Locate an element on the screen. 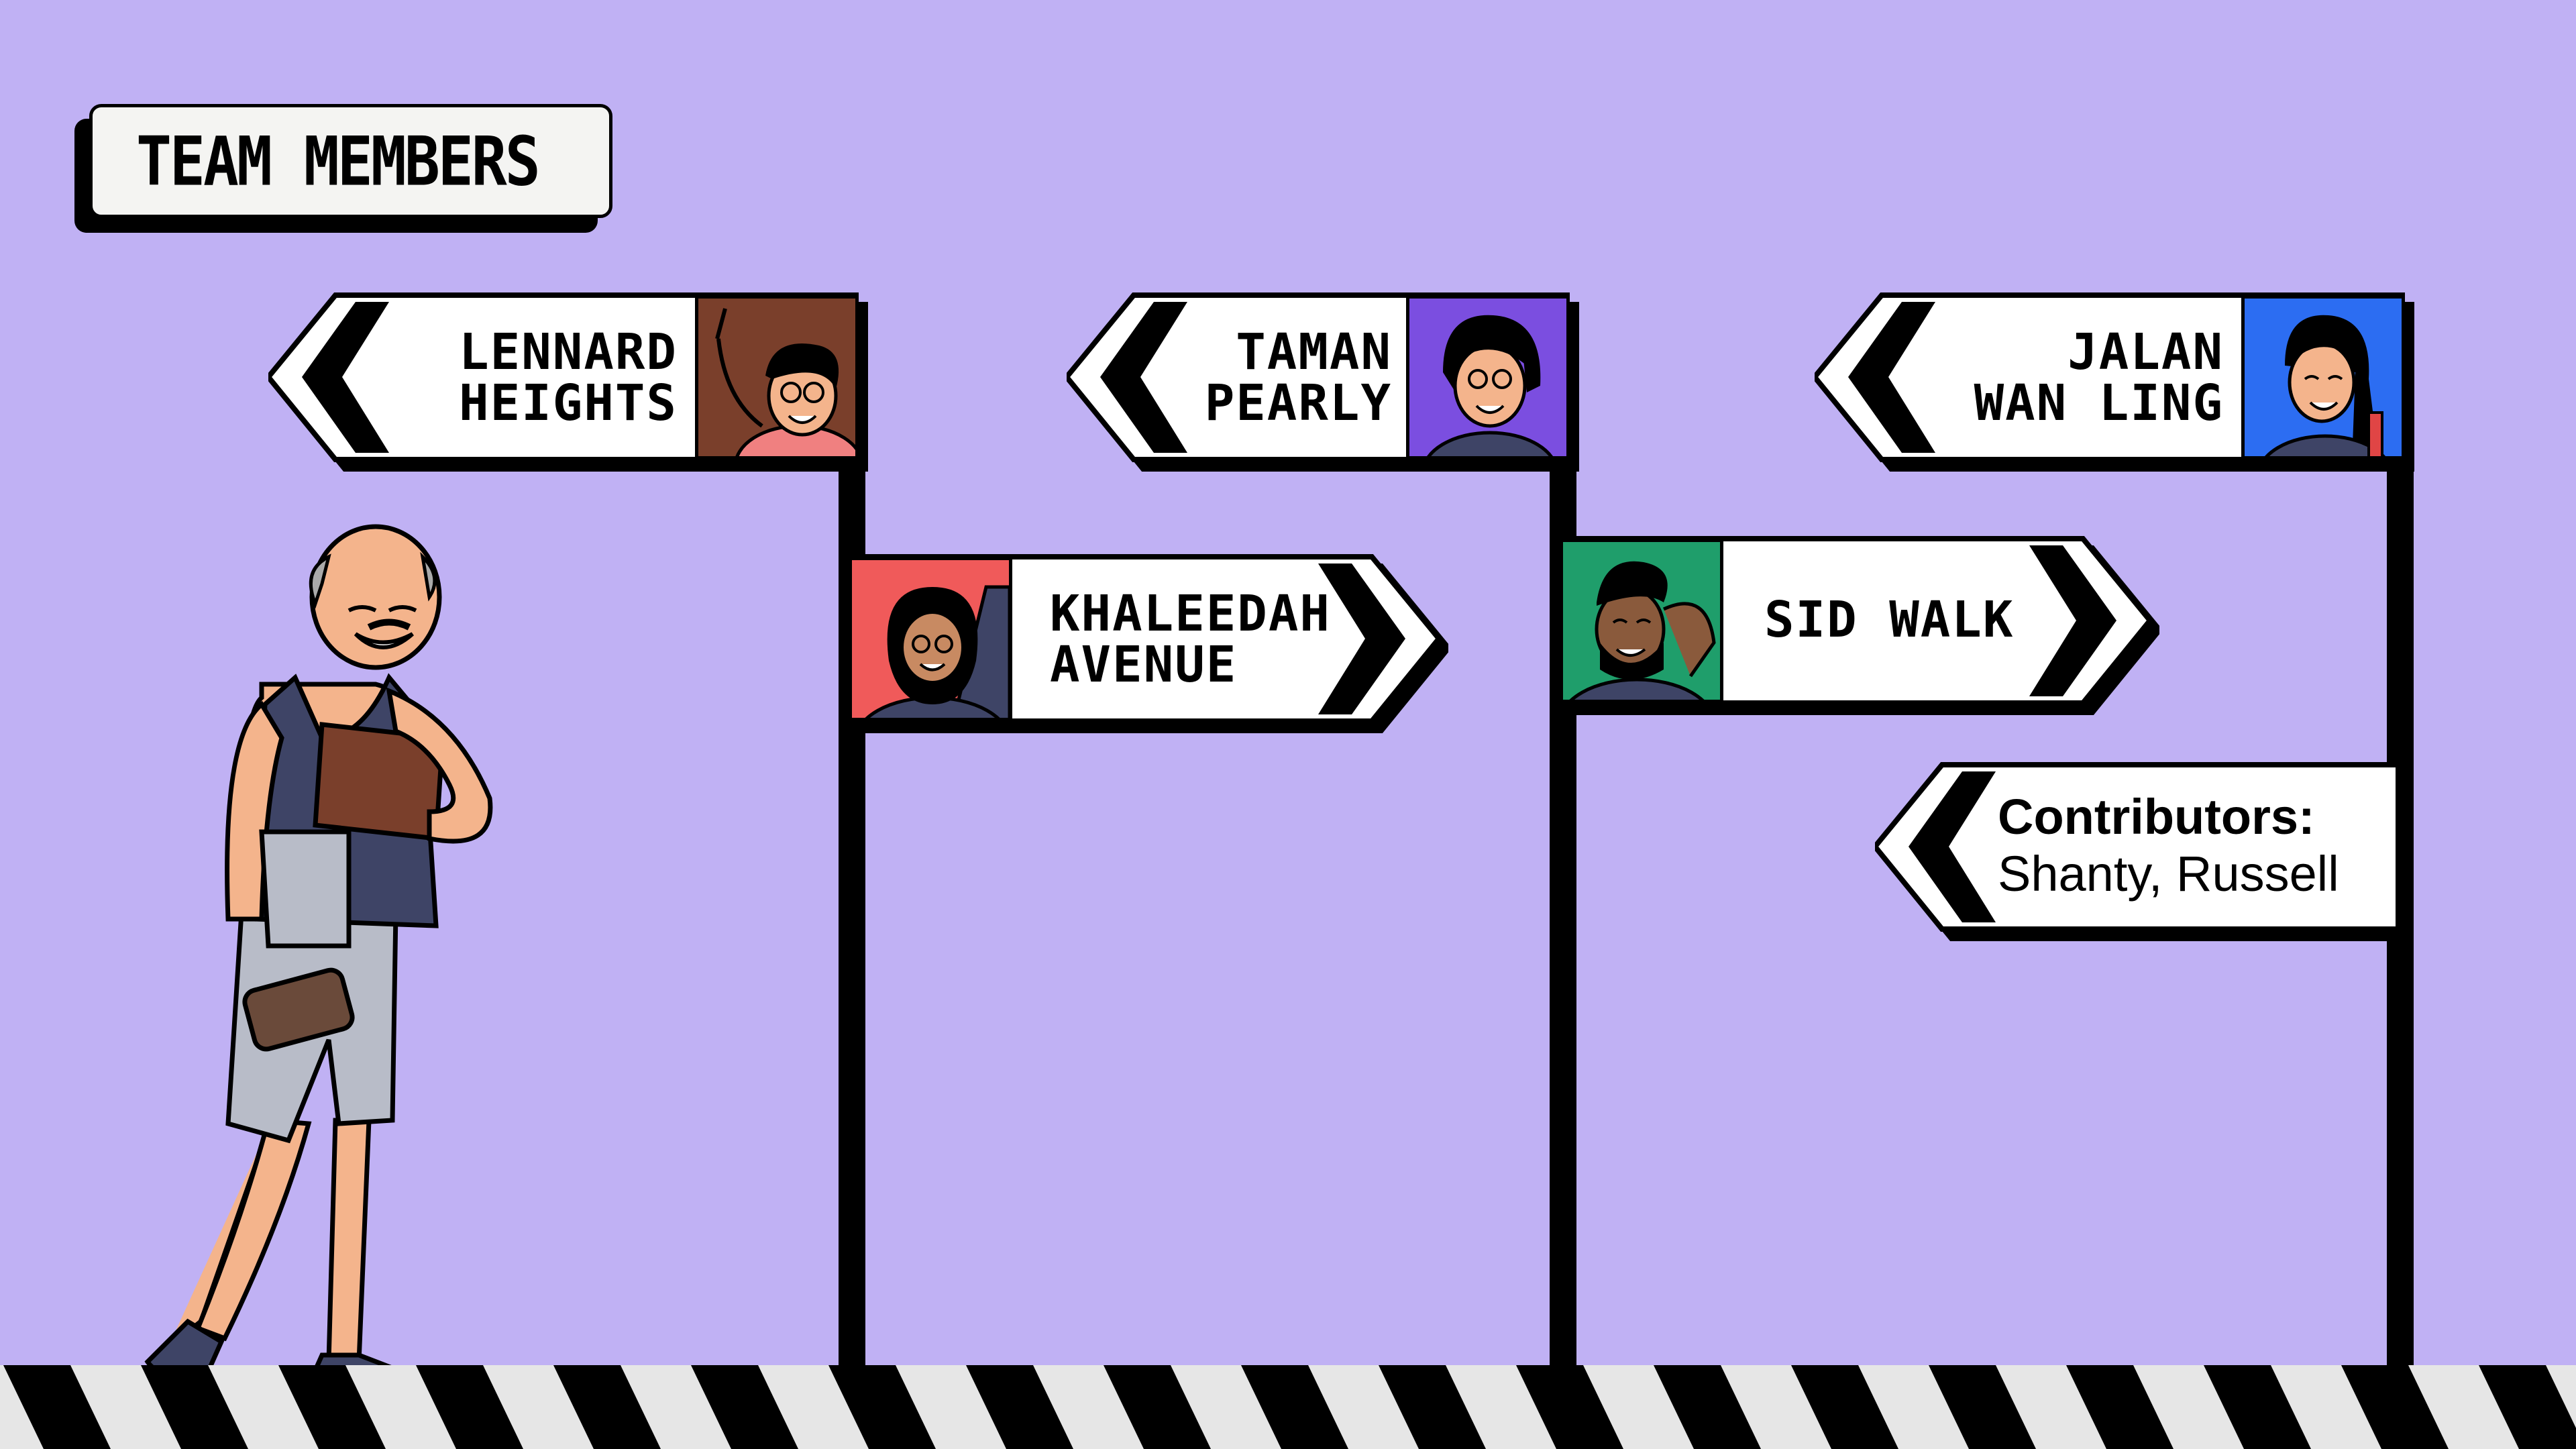 The image size is (2576, 1449). sign-line-1: SID WALK is located at coordinates (1889, 620).